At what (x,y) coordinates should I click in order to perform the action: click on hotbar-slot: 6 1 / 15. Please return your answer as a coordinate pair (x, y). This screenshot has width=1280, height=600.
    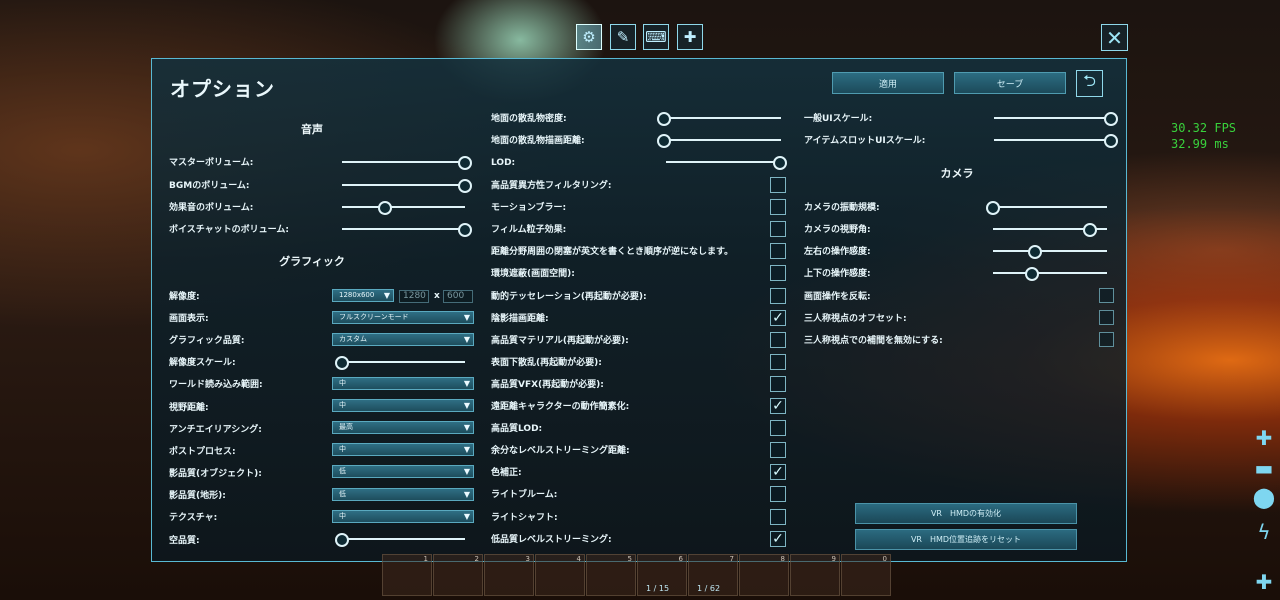
    Looking at the image, I should click on (662, 575).